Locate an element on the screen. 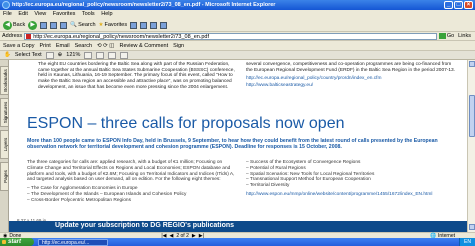 The height and width of the screenshot is (246, 475). pdf-icon is located at coordinates (29, 36).